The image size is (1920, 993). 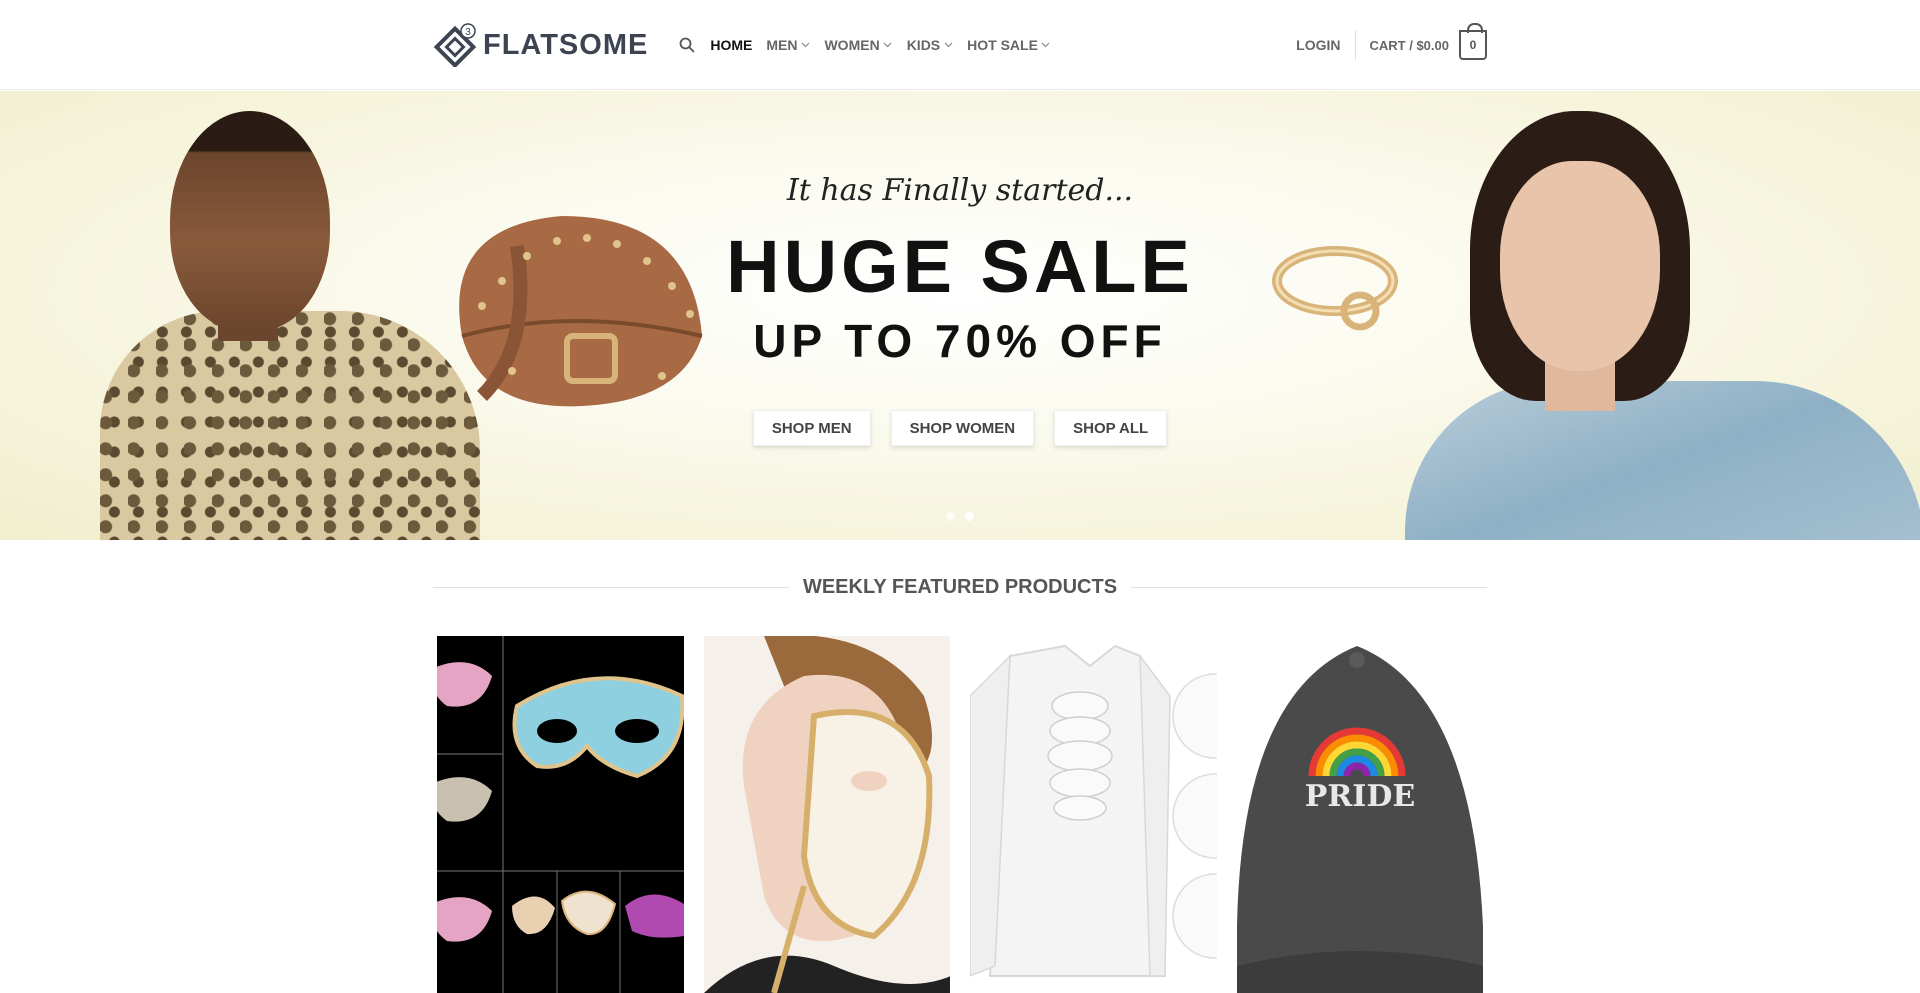 I want to click on ring-image, so click(x=1335, y=288).